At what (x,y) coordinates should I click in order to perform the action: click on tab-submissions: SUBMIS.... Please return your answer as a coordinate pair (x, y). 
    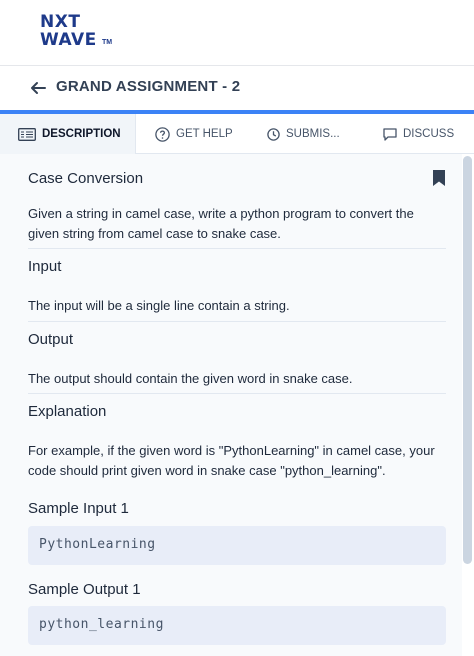
    Looking at the image, I should click on (303, 134).